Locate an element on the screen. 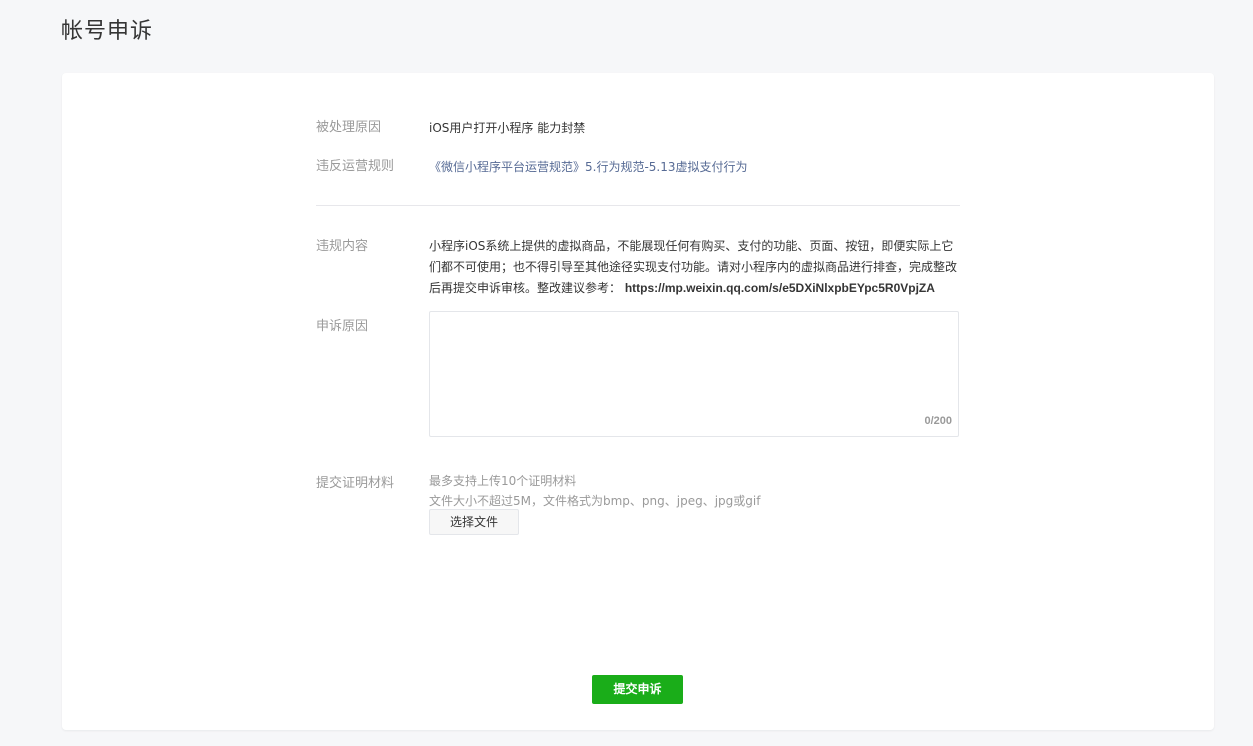 This screenshot has height=746, width=1253. appeal-reason-input is located at coordinates (694, 374).